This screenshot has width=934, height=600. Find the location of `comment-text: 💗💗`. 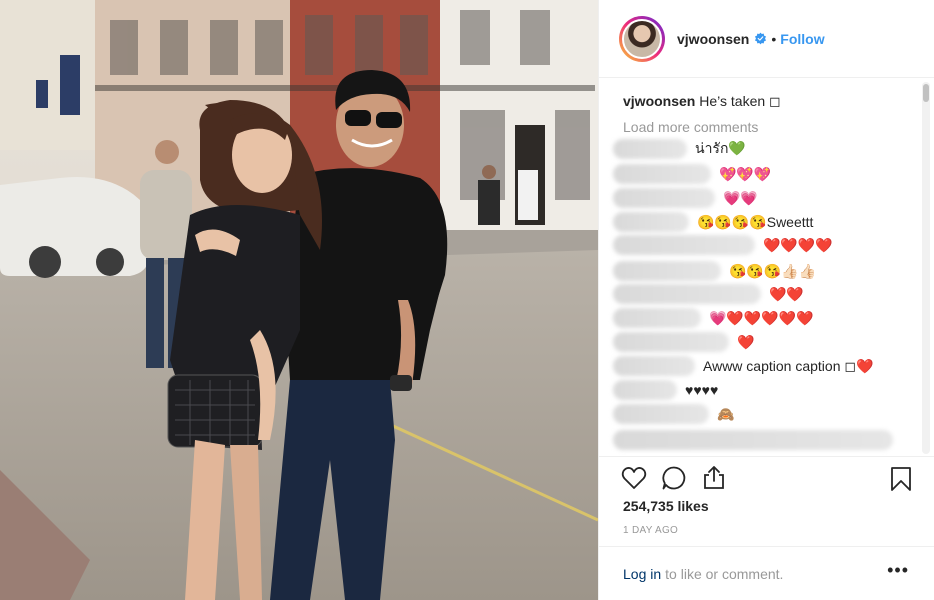

comment-text: 💗💗 is located at coordinates (740, 197).